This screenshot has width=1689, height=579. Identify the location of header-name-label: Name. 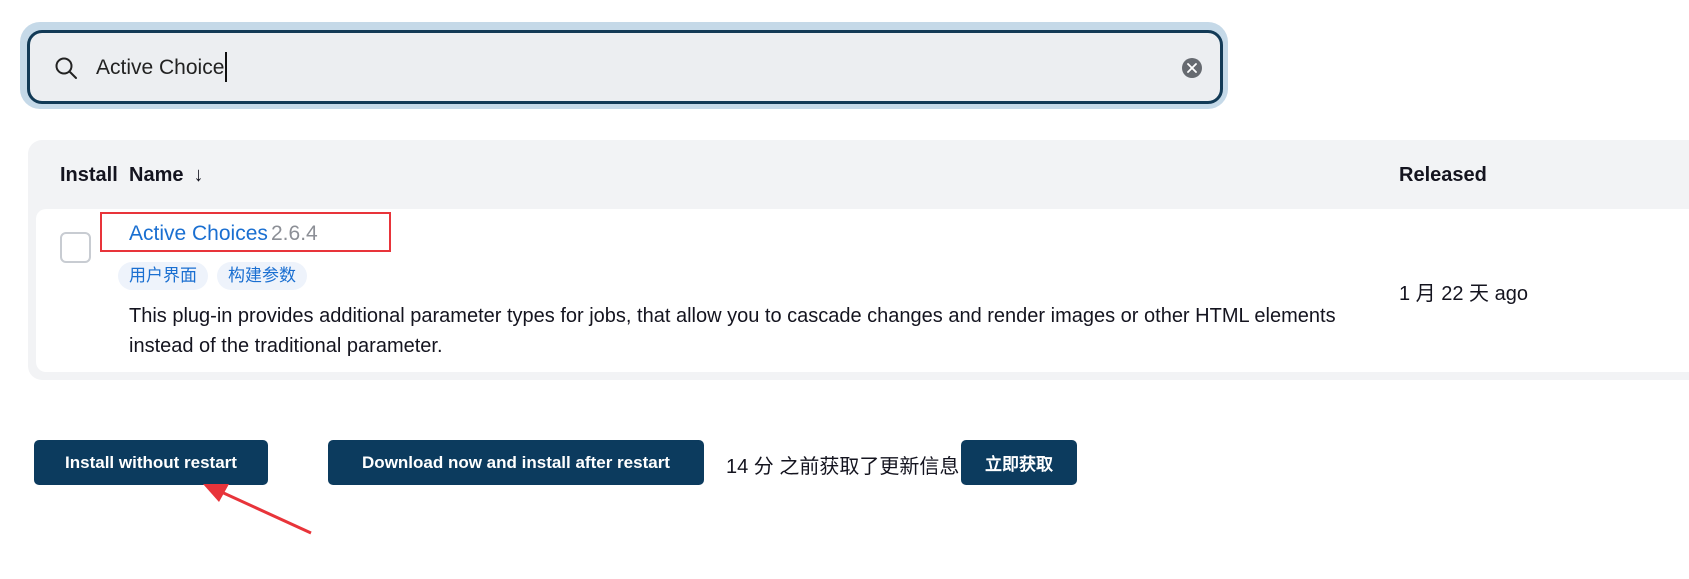
(156, 175).